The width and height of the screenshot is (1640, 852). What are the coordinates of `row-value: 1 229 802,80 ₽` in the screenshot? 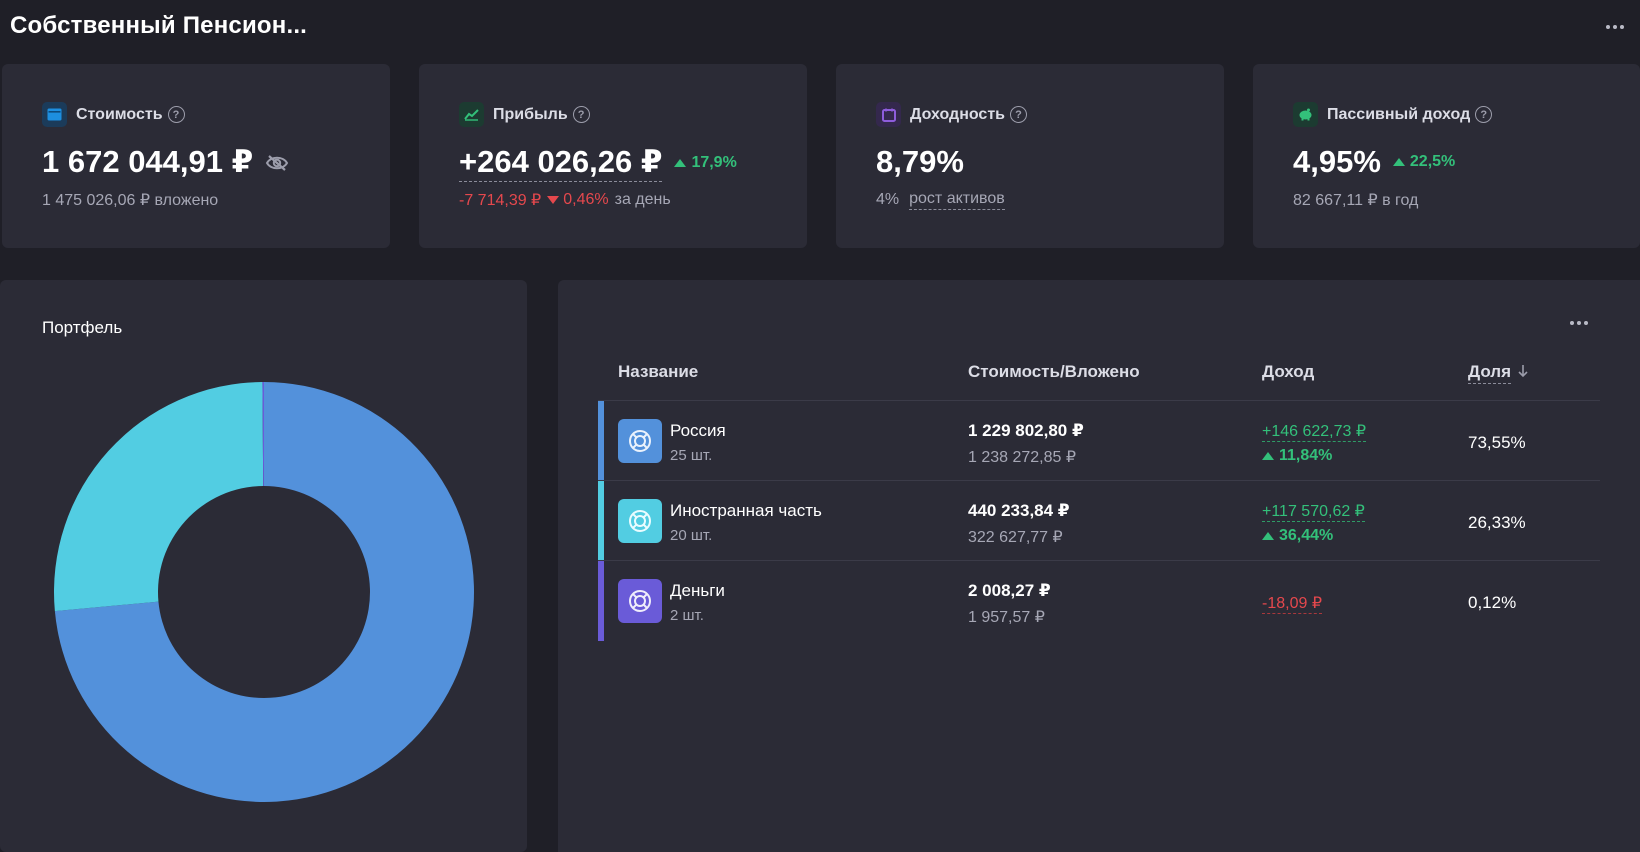 It's located at (1026, 430).